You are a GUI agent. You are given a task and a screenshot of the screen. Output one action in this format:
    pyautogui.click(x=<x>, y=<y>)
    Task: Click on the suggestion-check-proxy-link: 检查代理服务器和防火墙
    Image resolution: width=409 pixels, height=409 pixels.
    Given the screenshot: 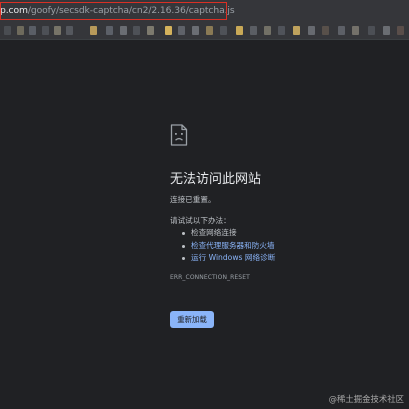 What is the action you would take?
    pyautogui.click(x=227, y=246)
    